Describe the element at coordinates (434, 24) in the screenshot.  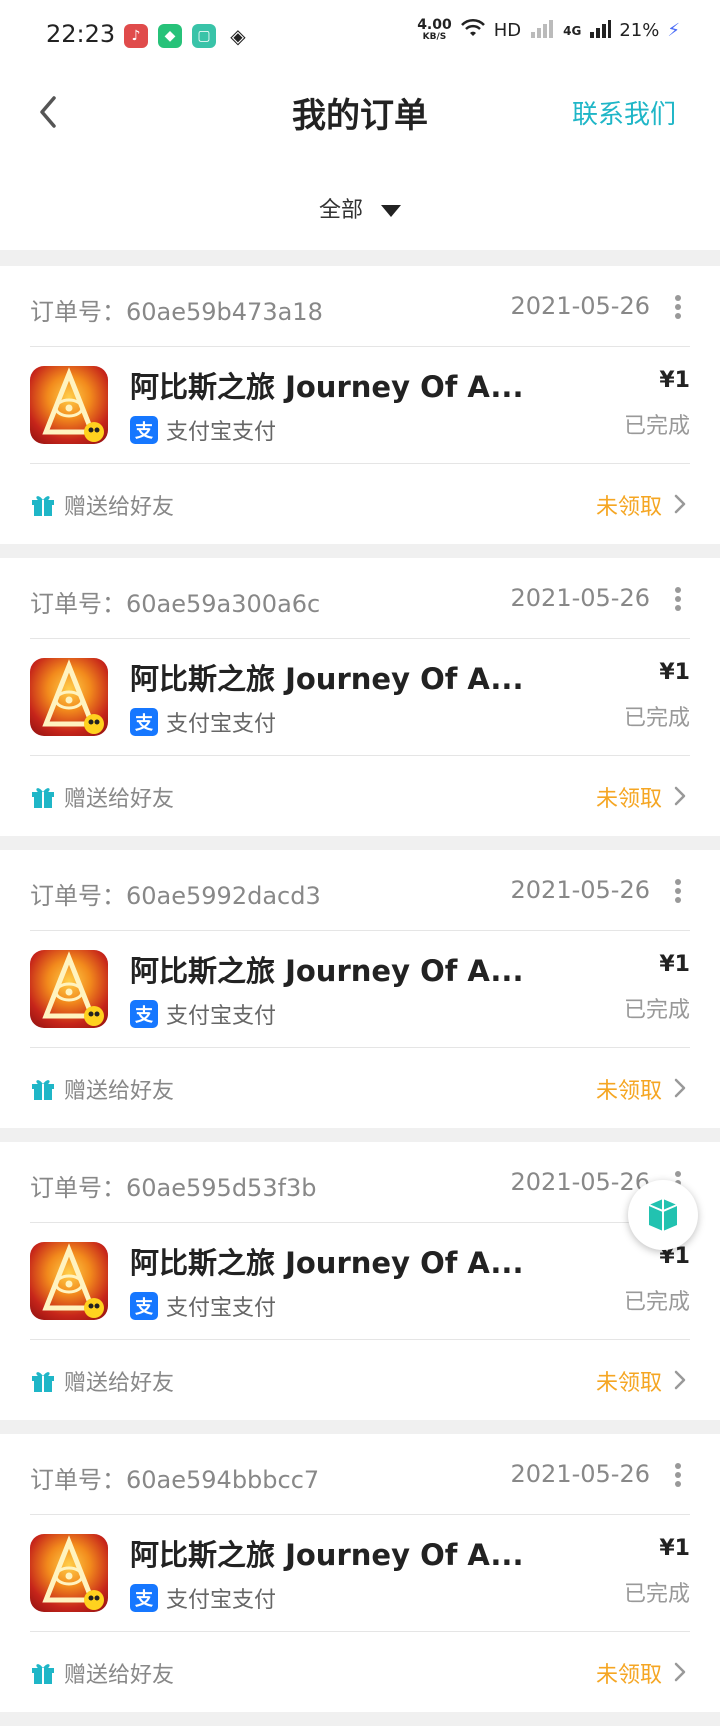
I see `net-speed-value: 4.00` at that location.